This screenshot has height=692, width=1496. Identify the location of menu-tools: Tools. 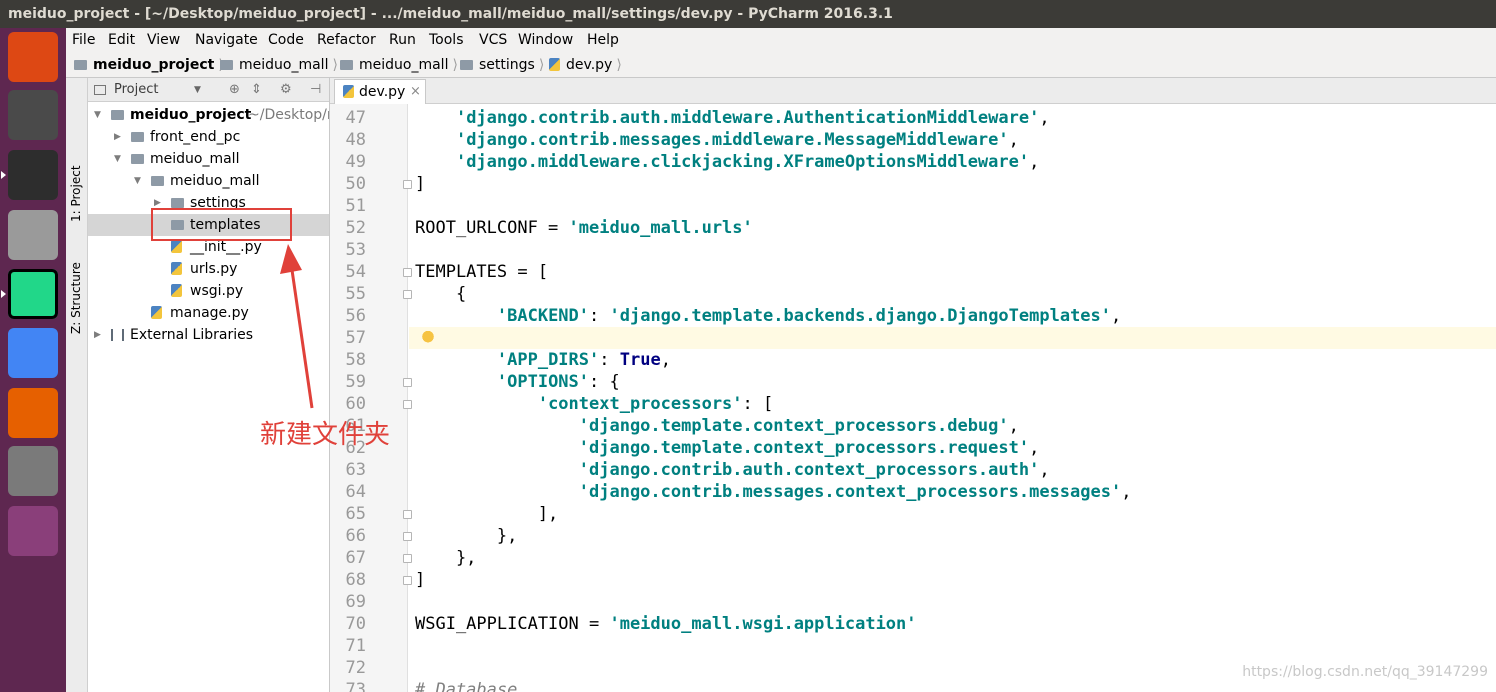
(446, 40).